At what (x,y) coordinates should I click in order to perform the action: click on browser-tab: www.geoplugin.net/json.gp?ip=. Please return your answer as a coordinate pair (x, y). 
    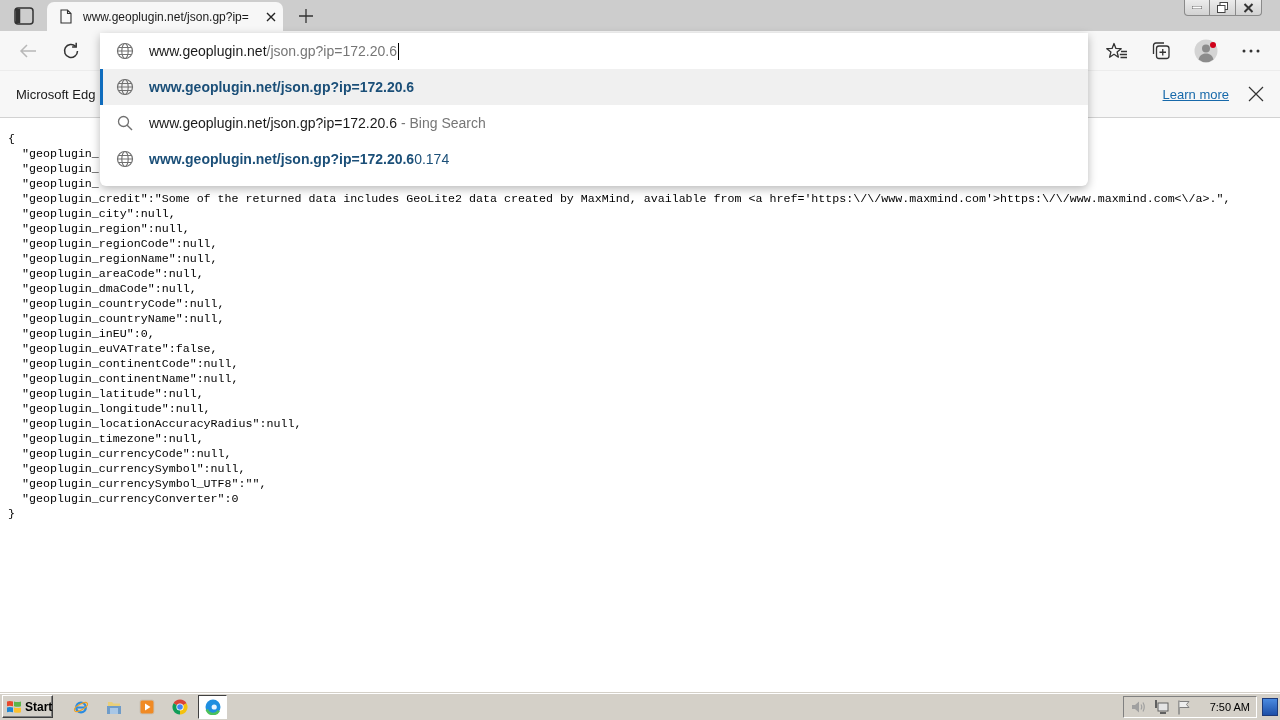
    Looking at the image, I should click on (165, 16).